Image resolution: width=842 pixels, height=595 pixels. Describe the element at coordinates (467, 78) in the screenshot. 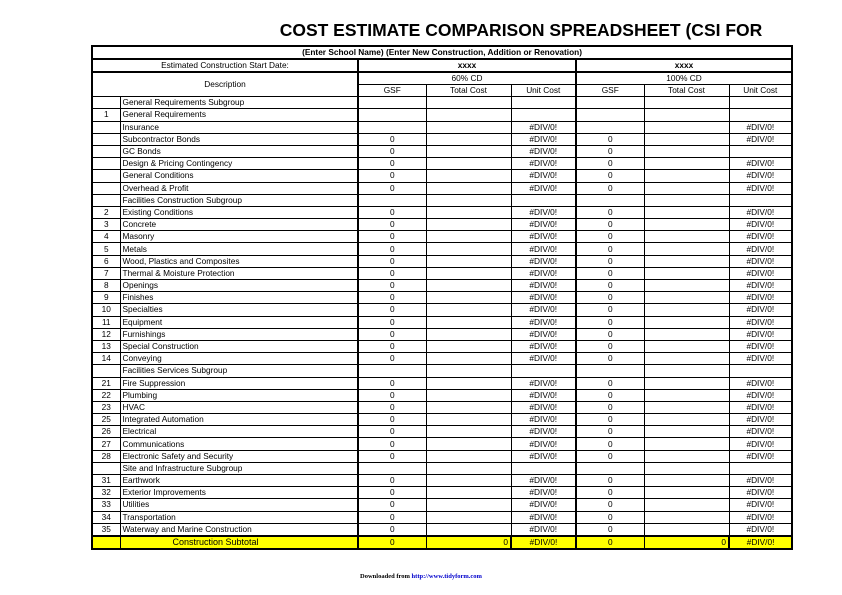

I see `group-header-60cd: 60% CD` at that location.